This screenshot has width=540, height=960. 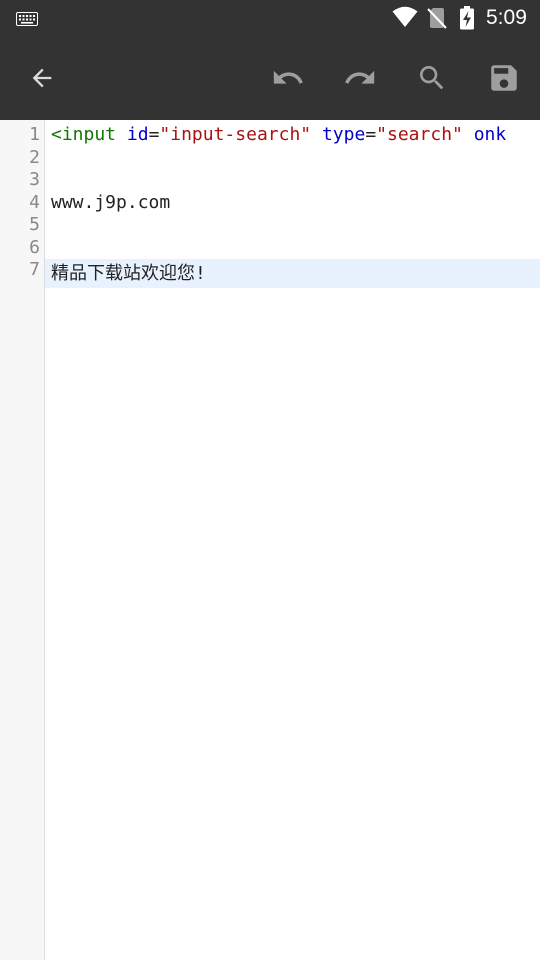 What do you see at coordinates (34, 224) in the screenshot?
I see `line-number: 5` at bounding box center [34, 224].